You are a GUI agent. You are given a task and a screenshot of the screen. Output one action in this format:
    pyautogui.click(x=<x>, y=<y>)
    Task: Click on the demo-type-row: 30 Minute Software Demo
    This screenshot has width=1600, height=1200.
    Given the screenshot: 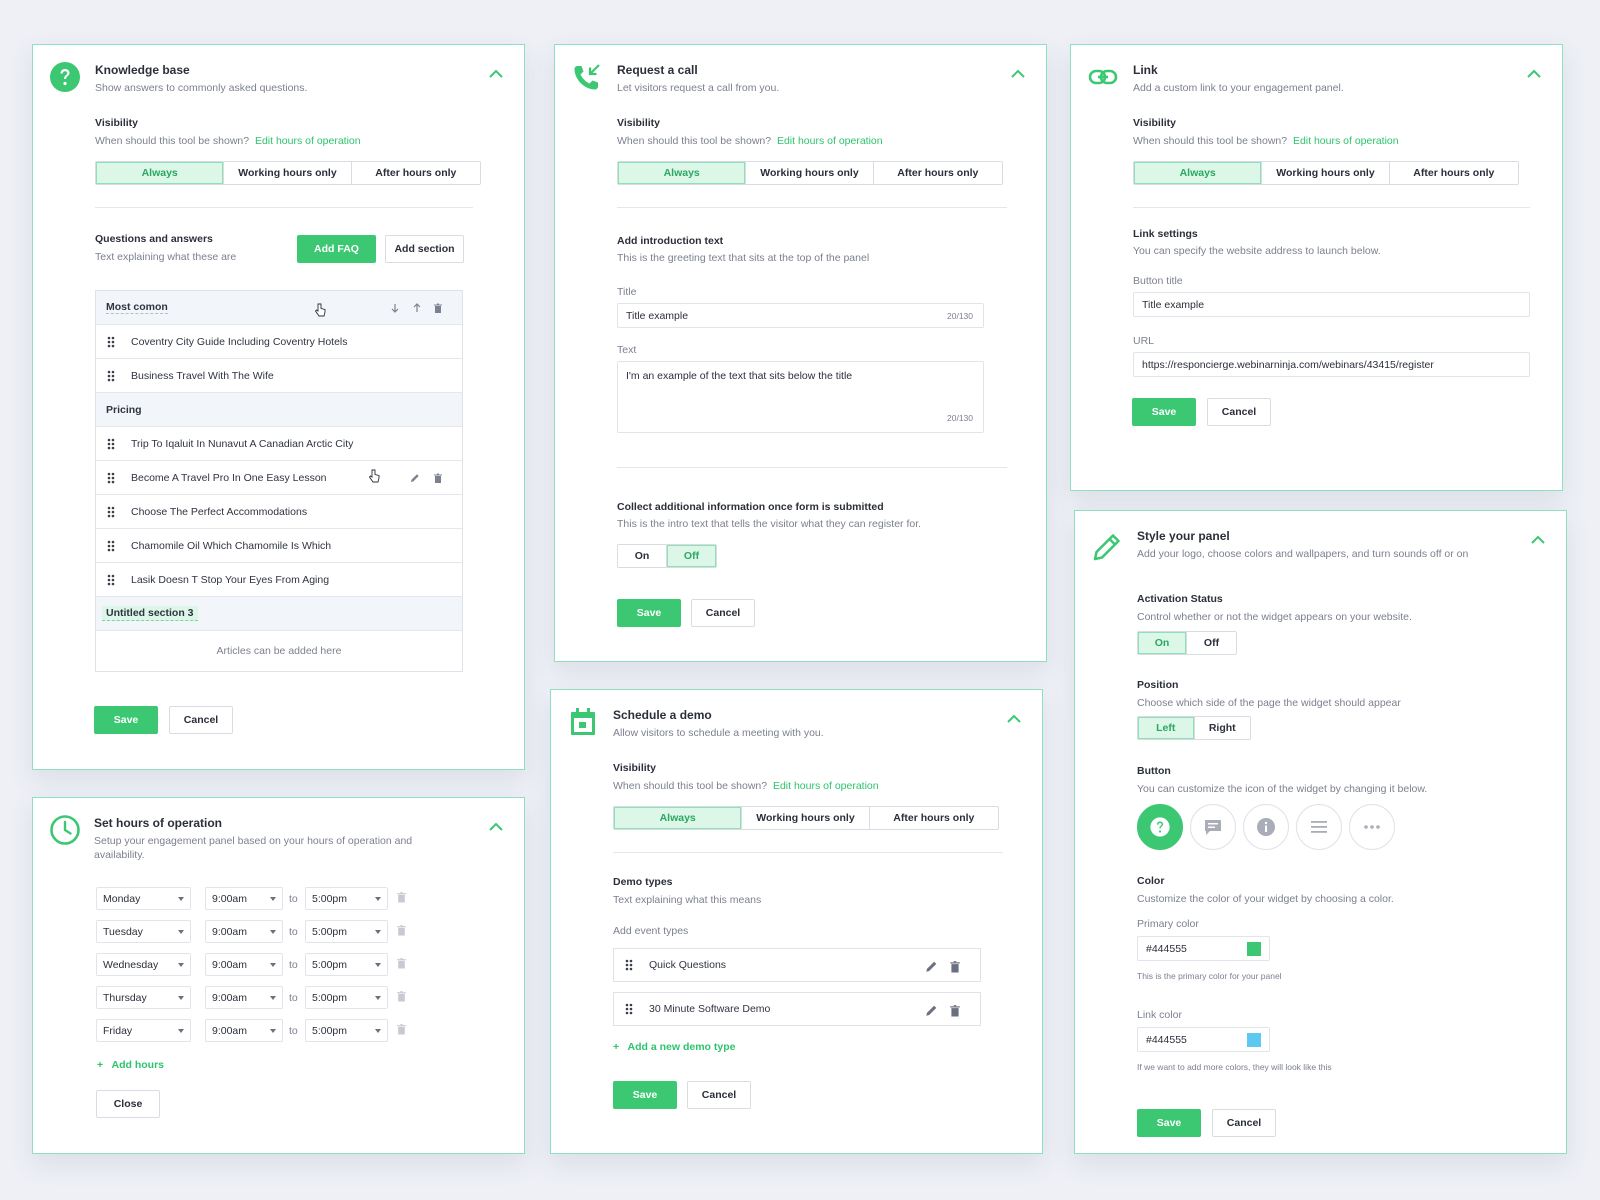 What is the action you would take?
    pyautogui.click(x=797, y=1009)
    